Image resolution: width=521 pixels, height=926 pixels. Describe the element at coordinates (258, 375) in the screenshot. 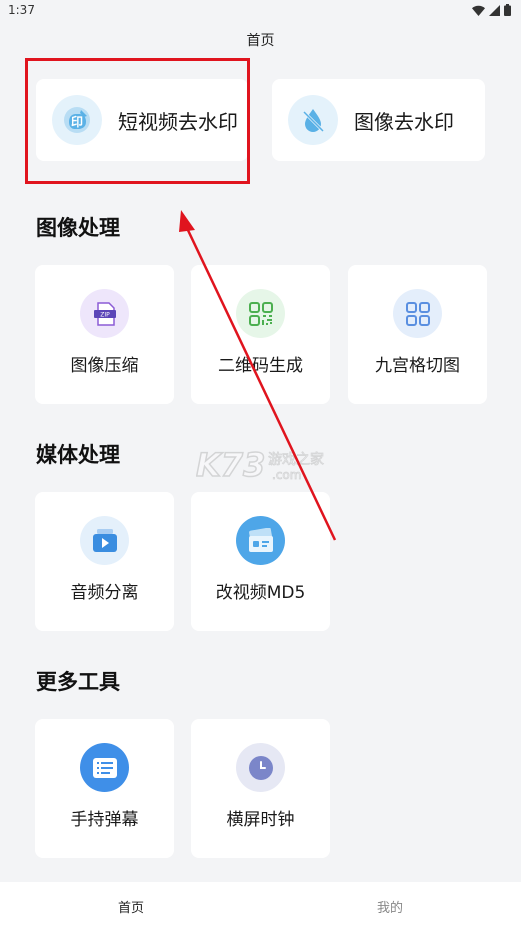

I see `annotation-arrow-icon` at that location.